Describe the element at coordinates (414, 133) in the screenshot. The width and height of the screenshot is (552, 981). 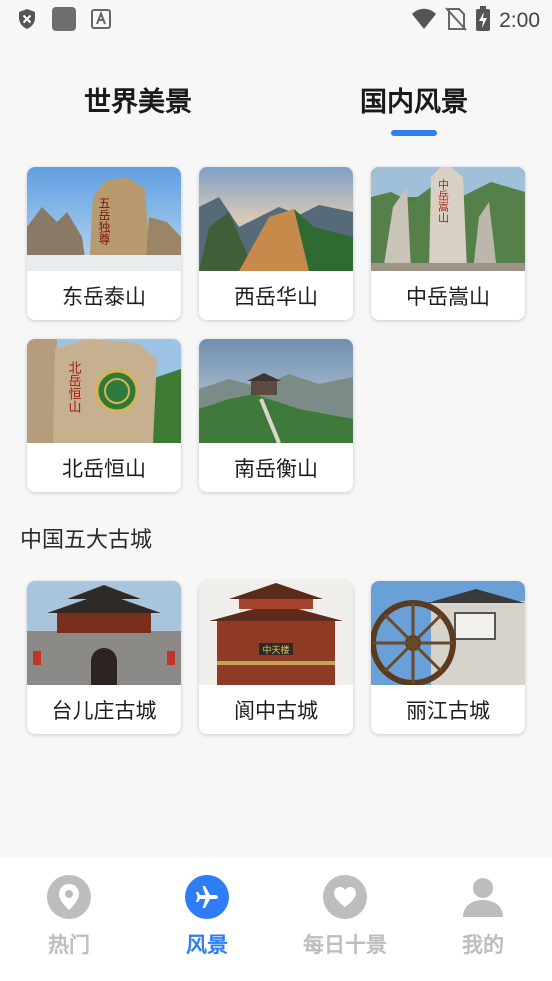
I see `active-tab-indicator` at that location.